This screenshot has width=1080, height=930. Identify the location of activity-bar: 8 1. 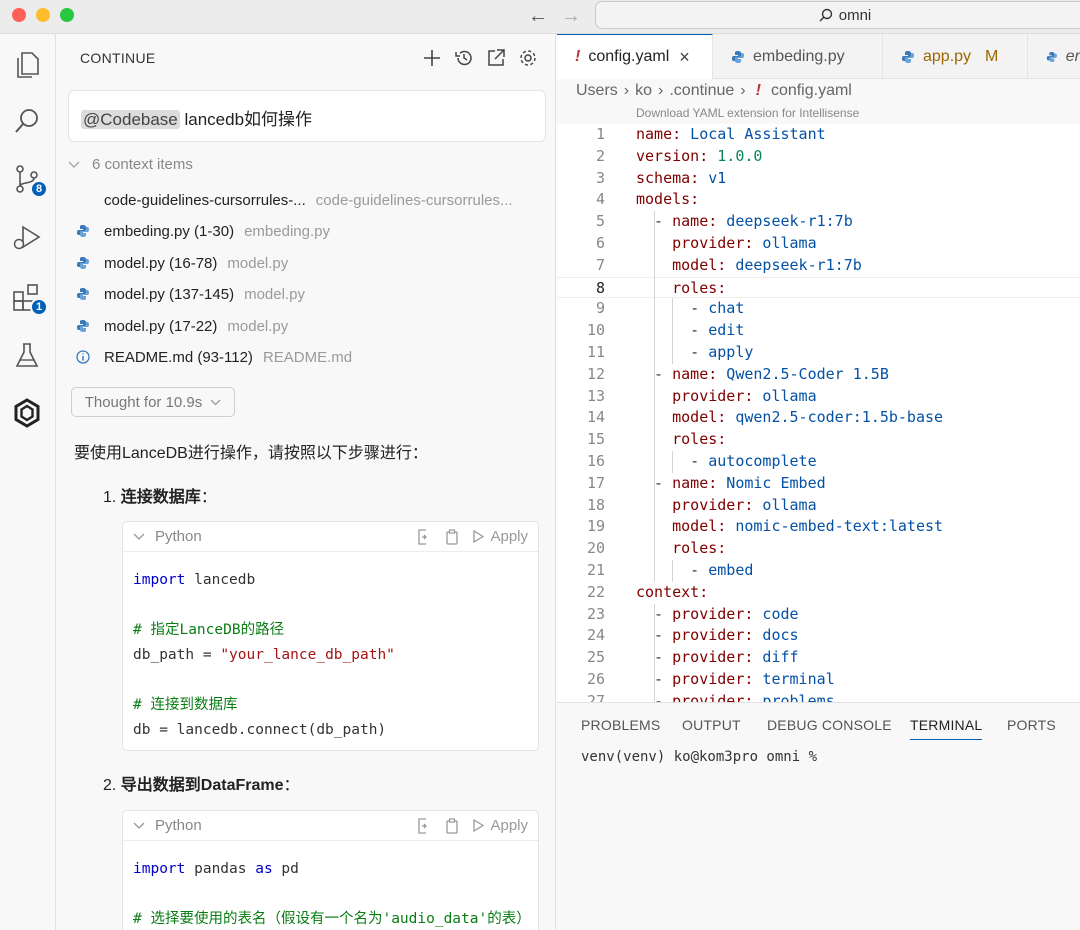
(28, 482).